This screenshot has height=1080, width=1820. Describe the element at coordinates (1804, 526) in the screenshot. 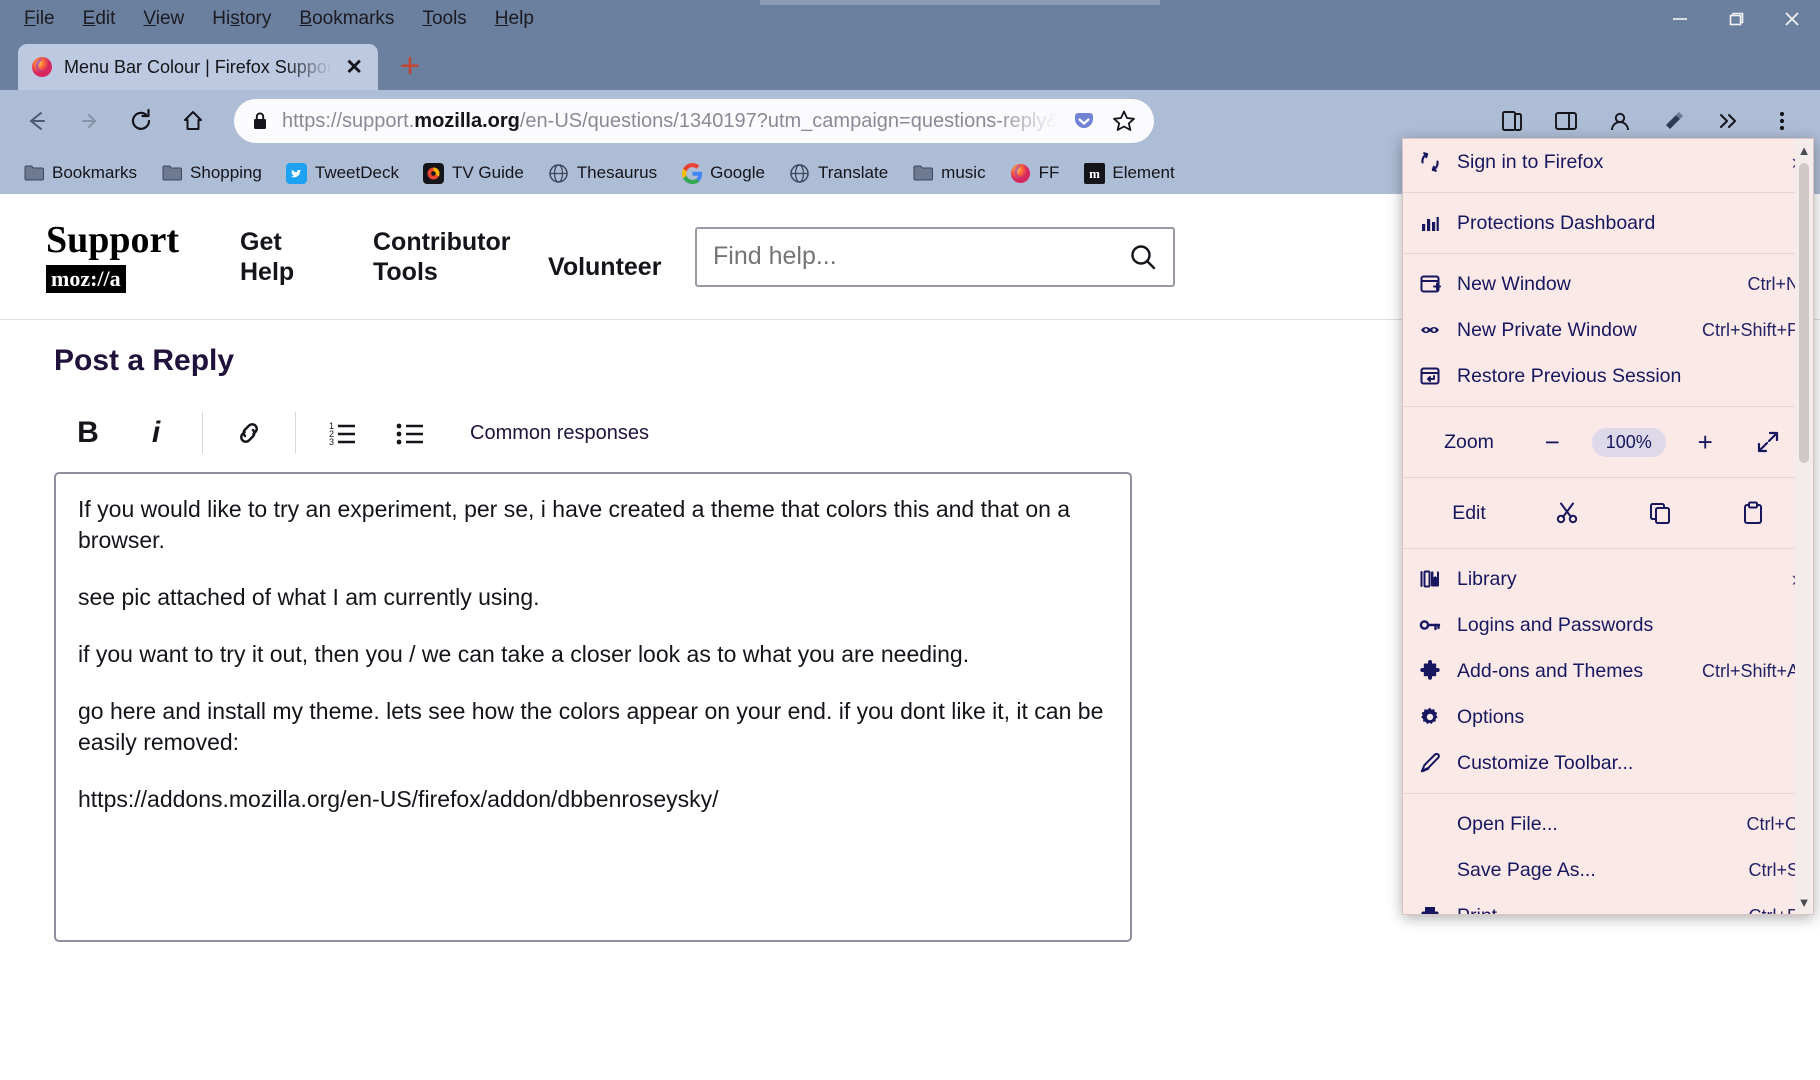

I see `app-menu-scrollbar: ▲ ▼` at that location.